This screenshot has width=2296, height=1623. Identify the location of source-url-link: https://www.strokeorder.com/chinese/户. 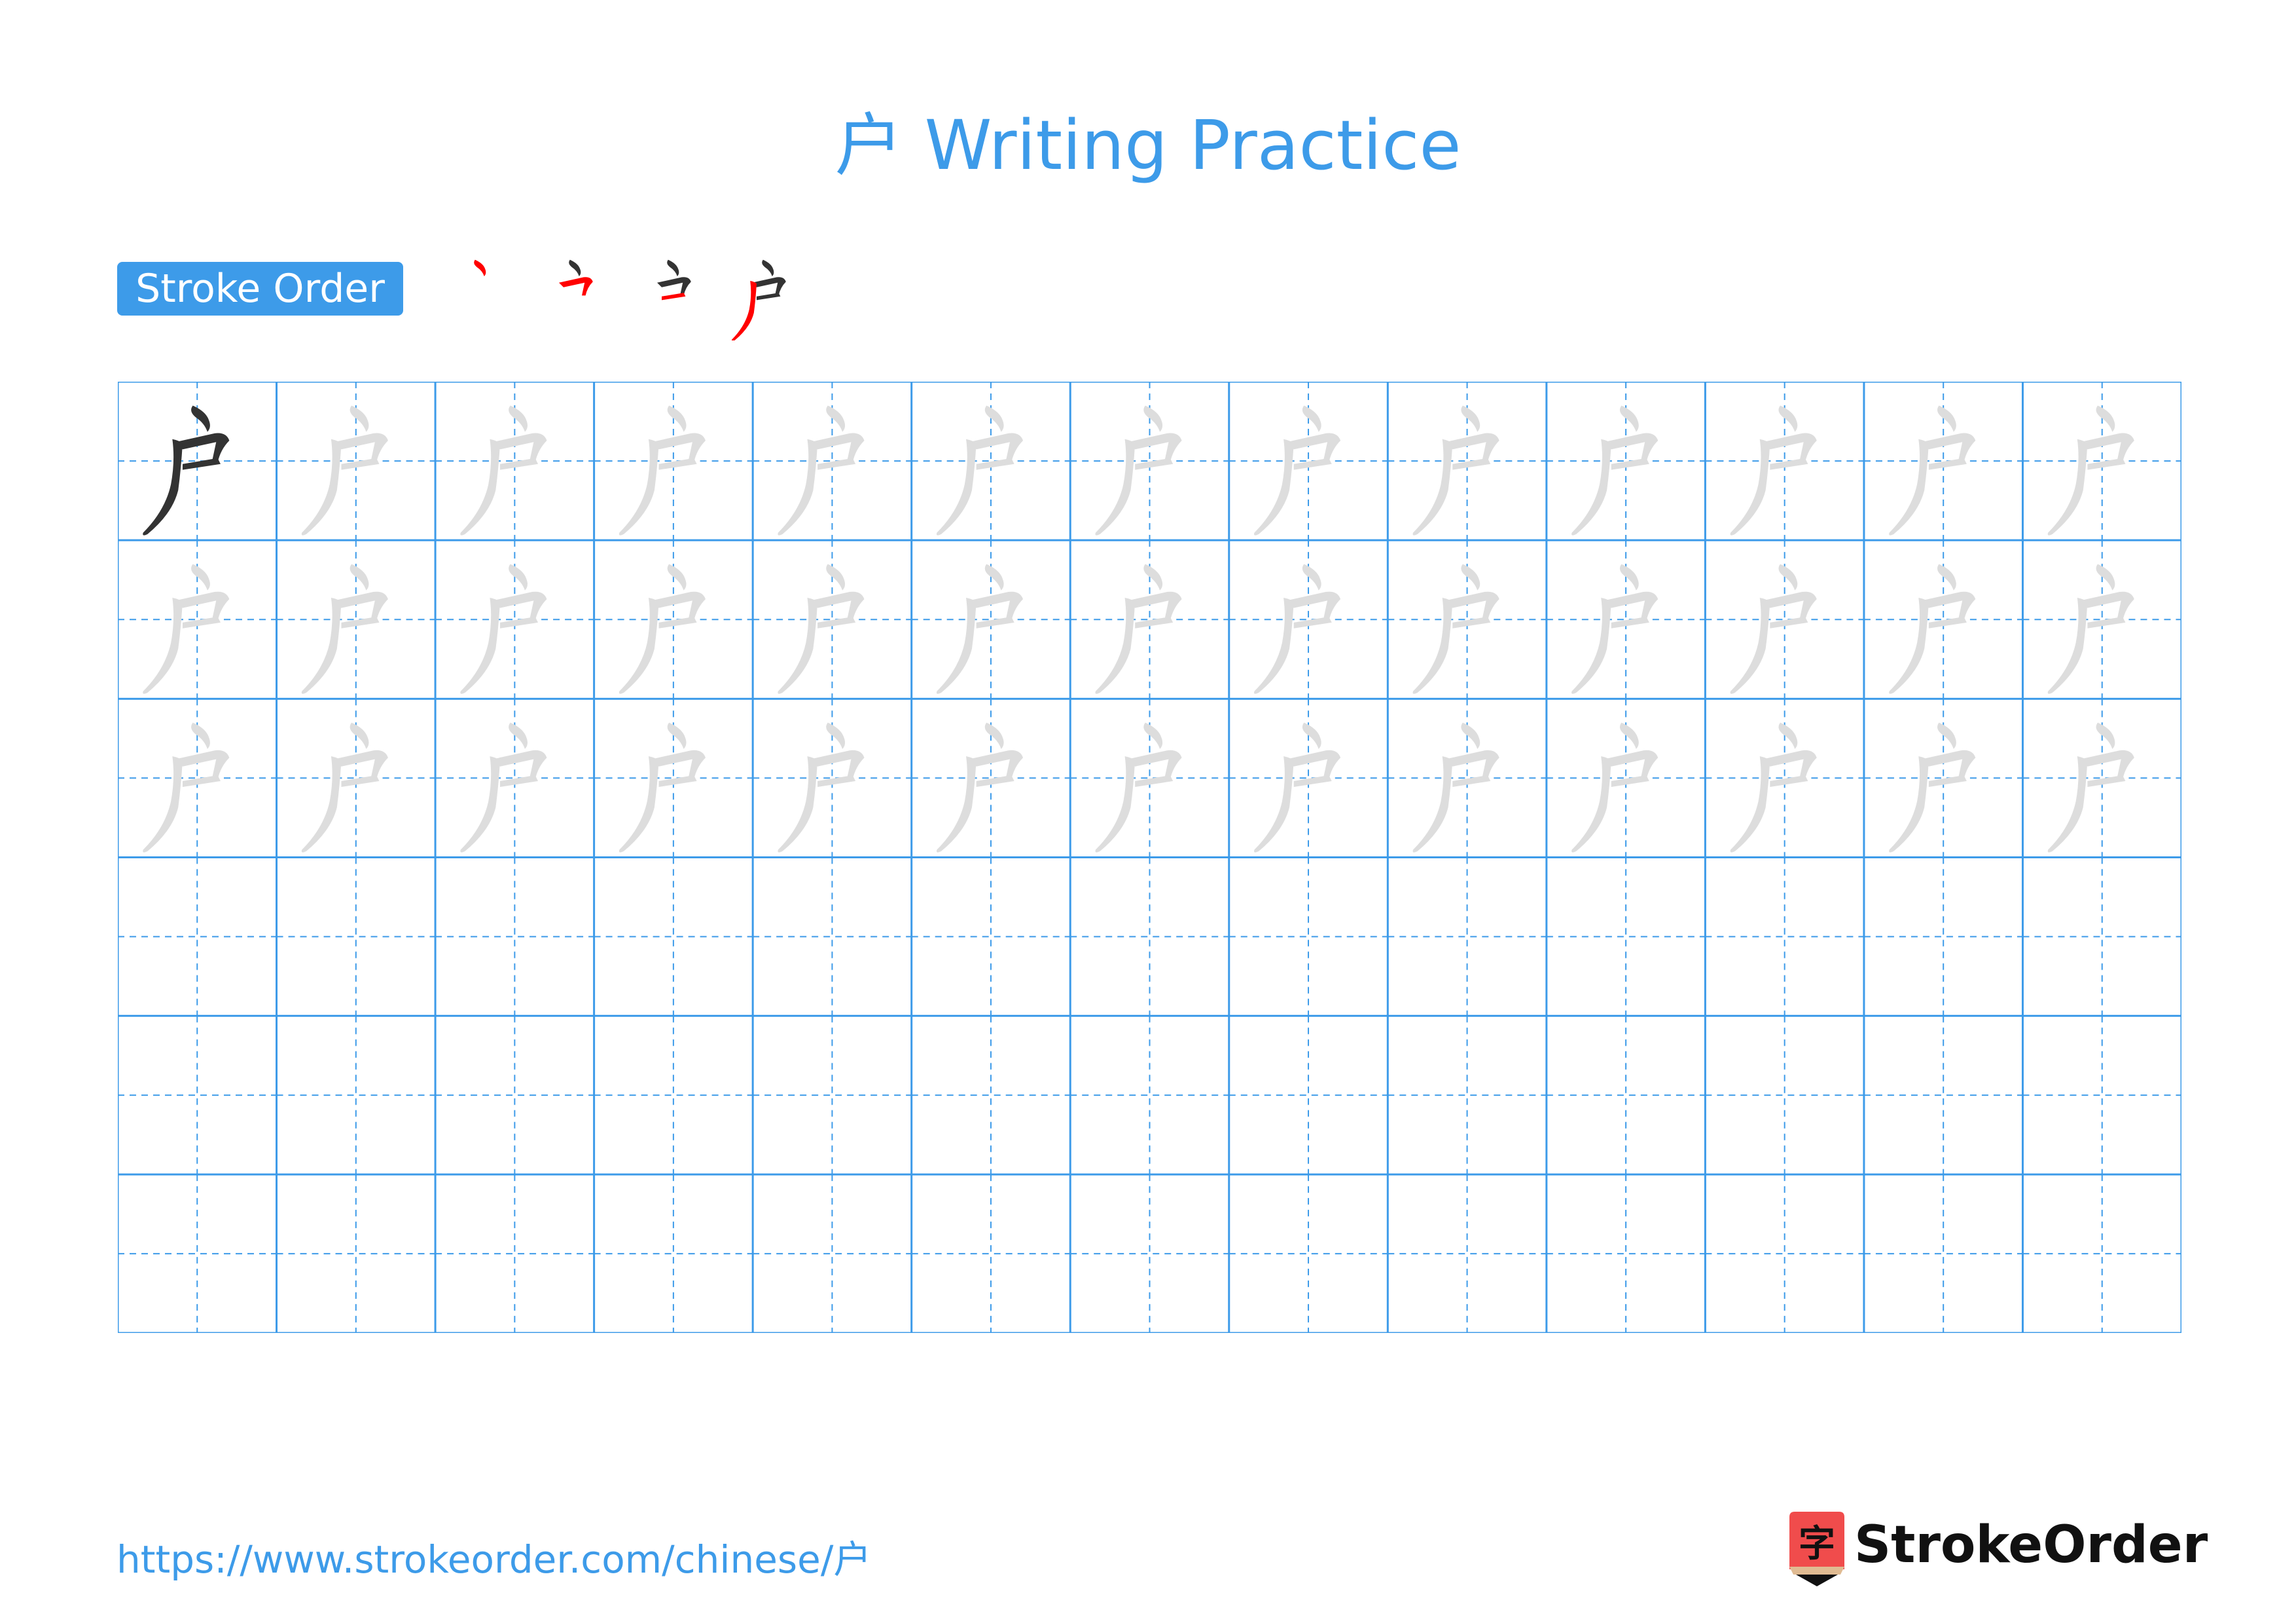
(494, 1556).